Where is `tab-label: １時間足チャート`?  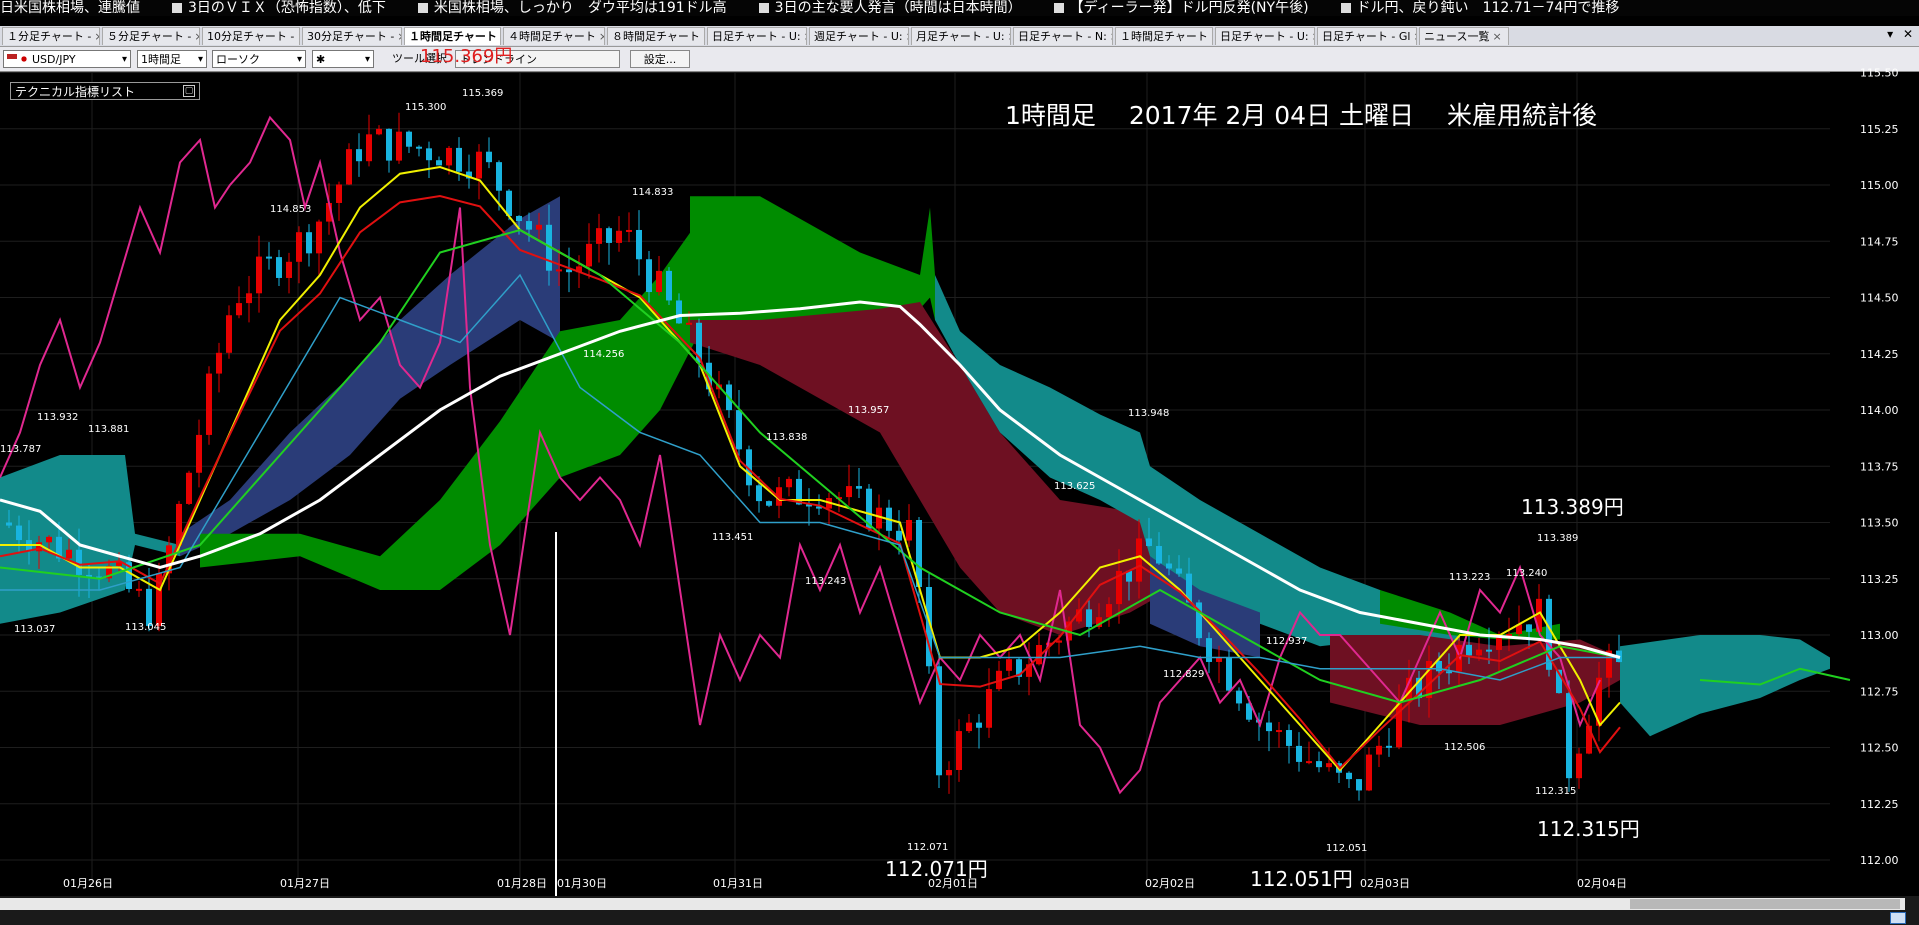
tab-label: １時間足チャート is located at coordinates (453, 36).